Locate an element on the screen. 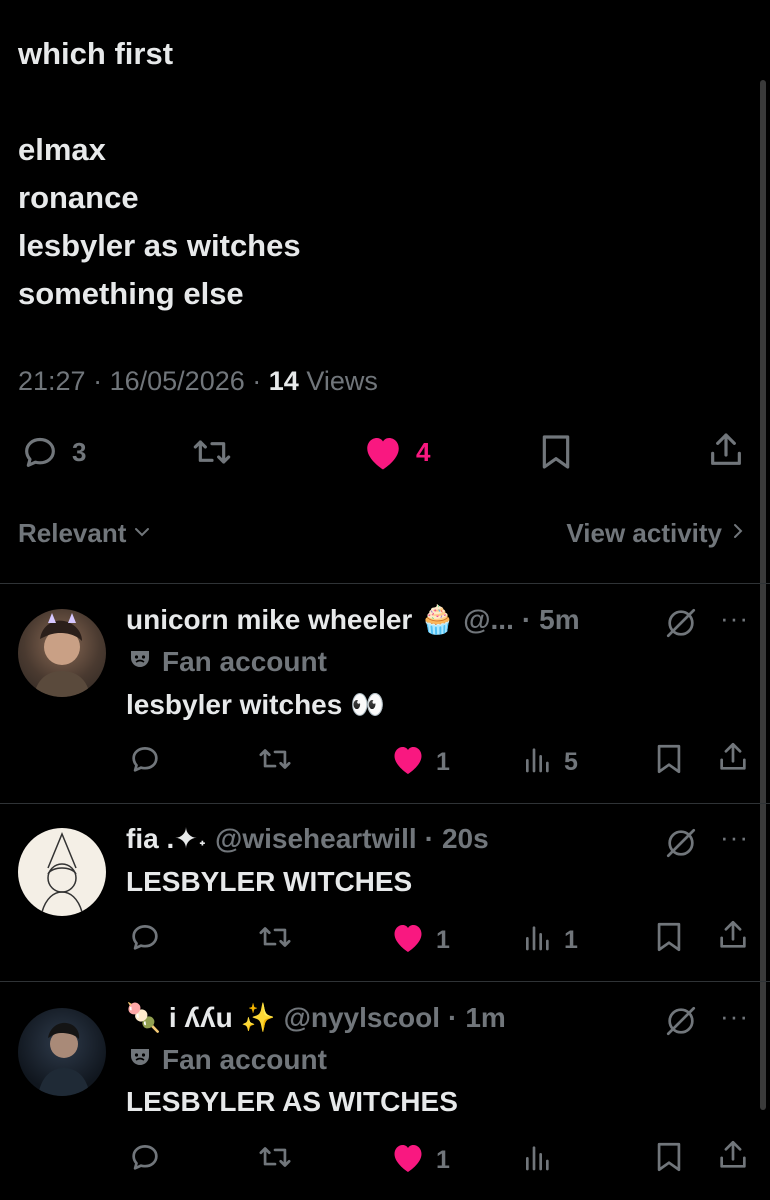 Image resolution: width=770 pixels, height=1200 pixels. views-count: 14 is located at coordinates (283, 381).